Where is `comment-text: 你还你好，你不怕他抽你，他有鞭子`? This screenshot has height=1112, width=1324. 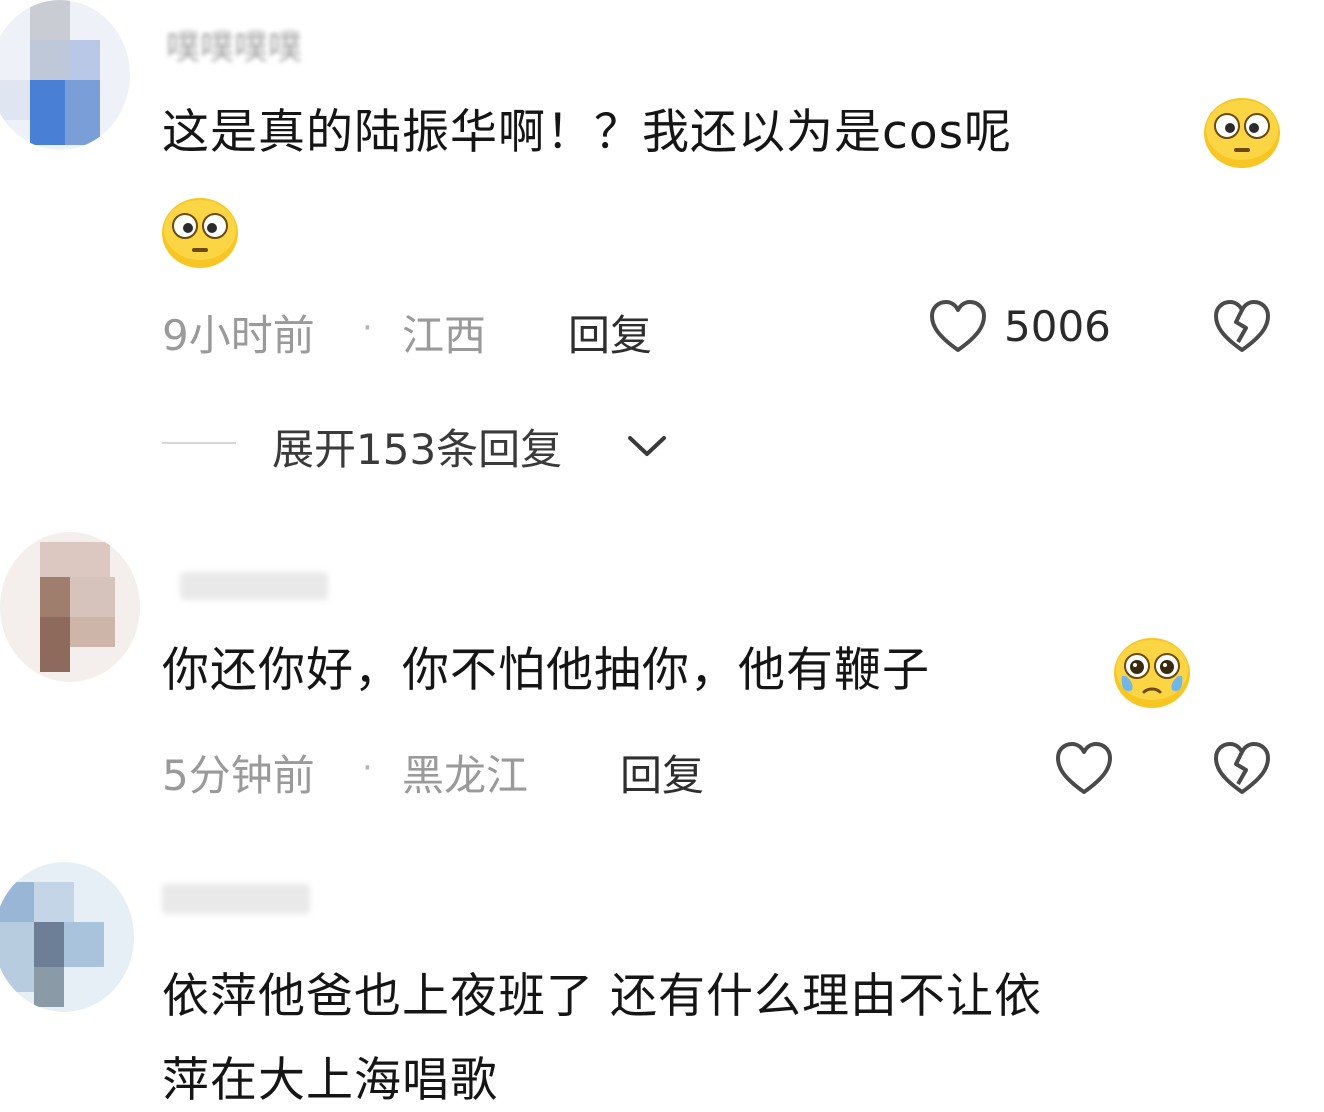 comment-text: 你还你好，你不怕他抽你，他有鞭子 is located at coordinates (546, 670).